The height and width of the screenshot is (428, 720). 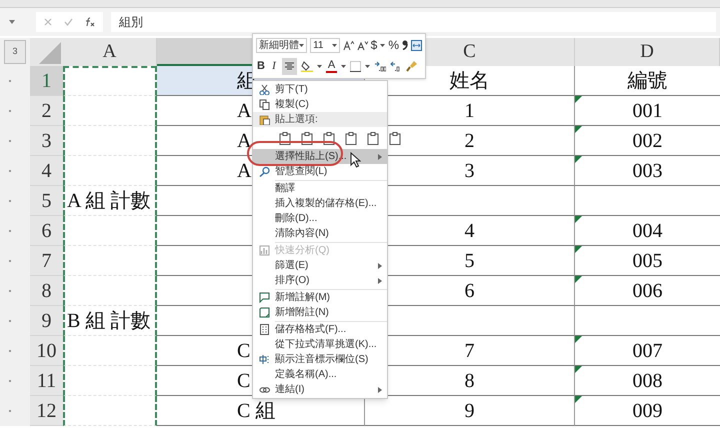 What do you see at coordinates (264, 104) in the screenshot?
I see `copy-icon` at bounding box center [264, 104].